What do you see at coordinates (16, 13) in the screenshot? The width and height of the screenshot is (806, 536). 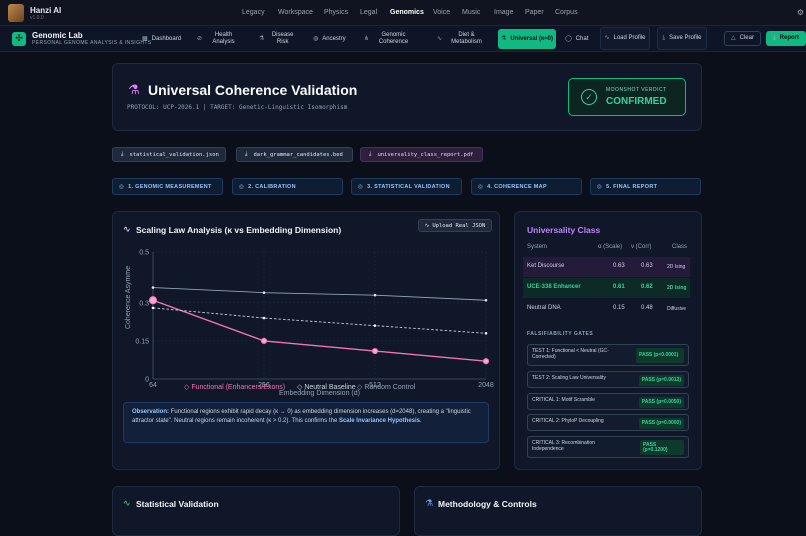 I see `app-avatar-icon` at bounding box center [16, 13].